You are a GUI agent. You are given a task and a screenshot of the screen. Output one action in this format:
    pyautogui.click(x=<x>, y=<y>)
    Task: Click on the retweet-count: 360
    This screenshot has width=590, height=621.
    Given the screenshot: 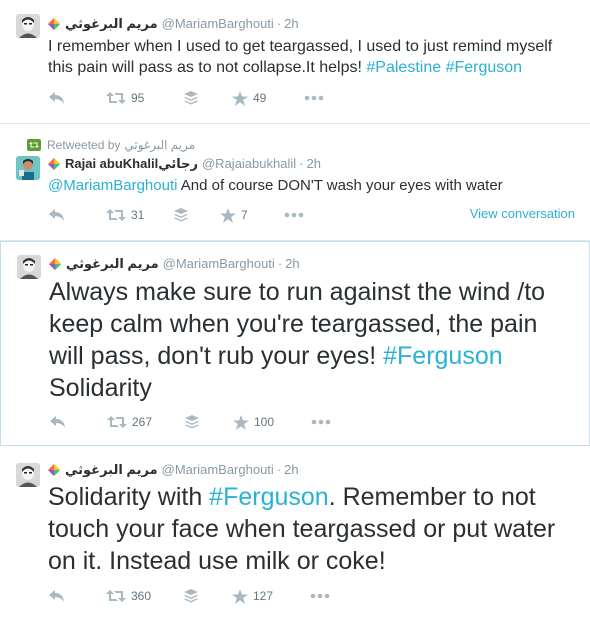 What is the action you would take?
    pyautogui.click(x=141, y=596)
    